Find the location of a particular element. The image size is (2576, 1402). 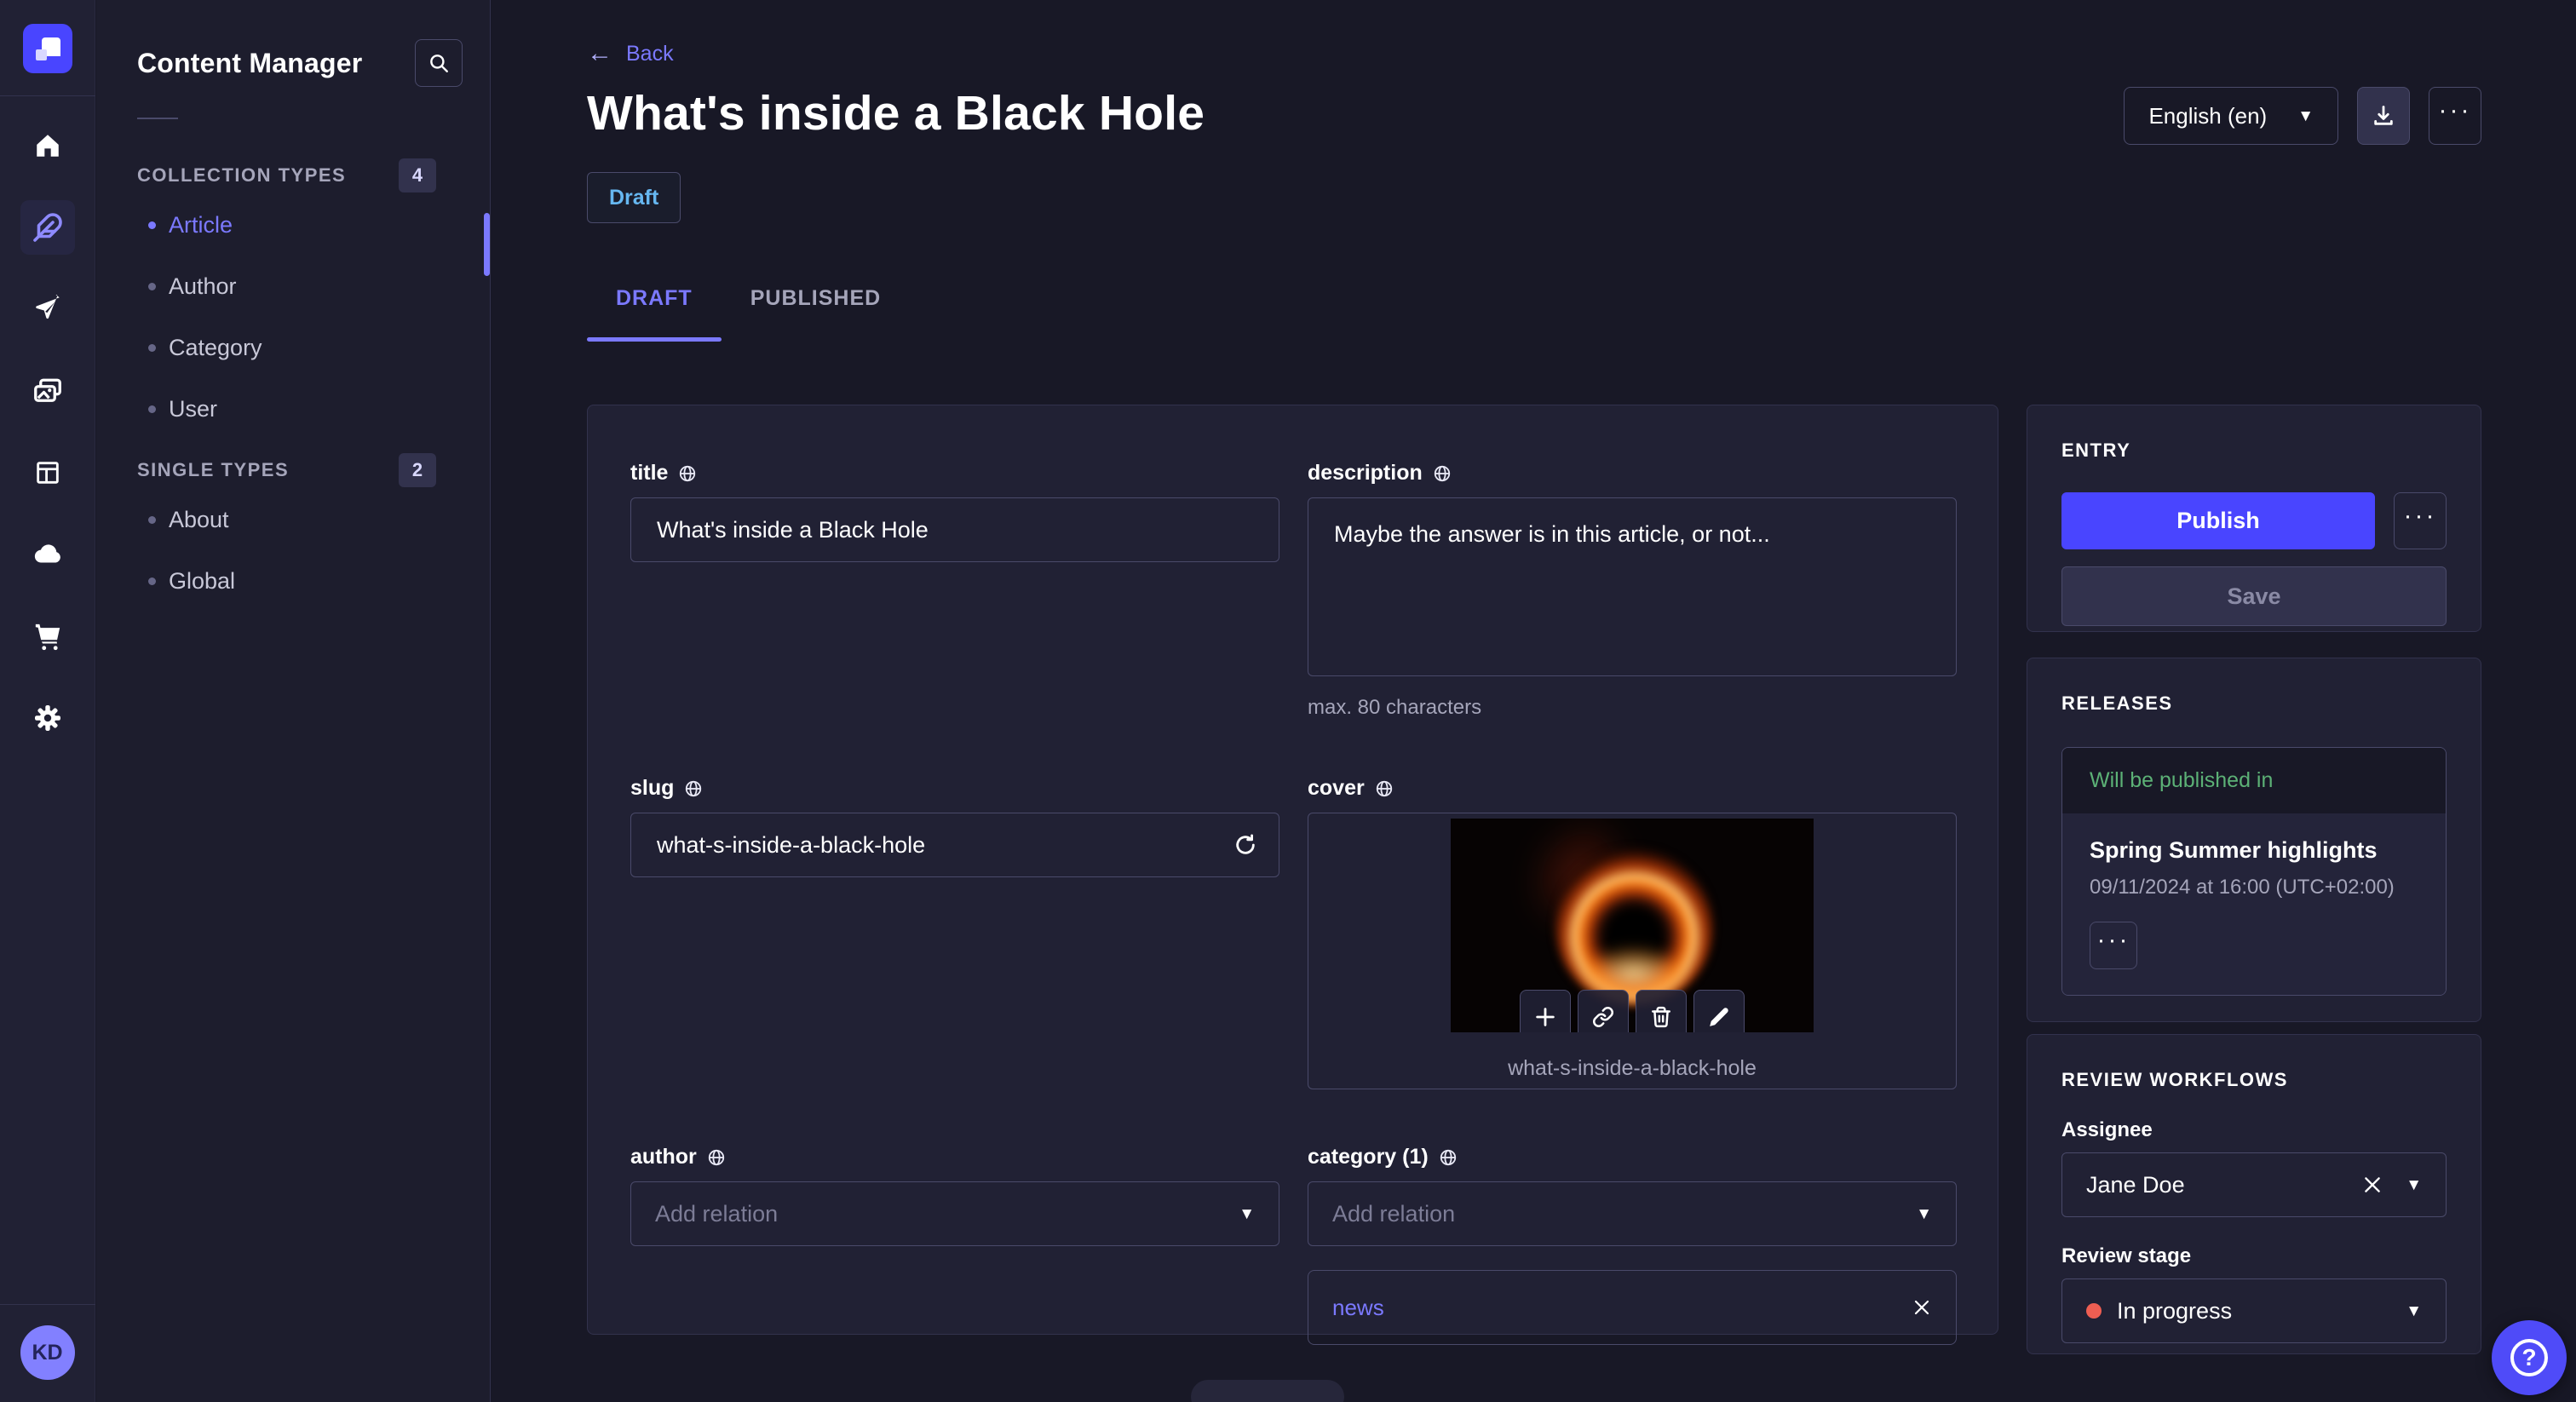

entry-more-button: ··· is located at coordinates (2420, 520).